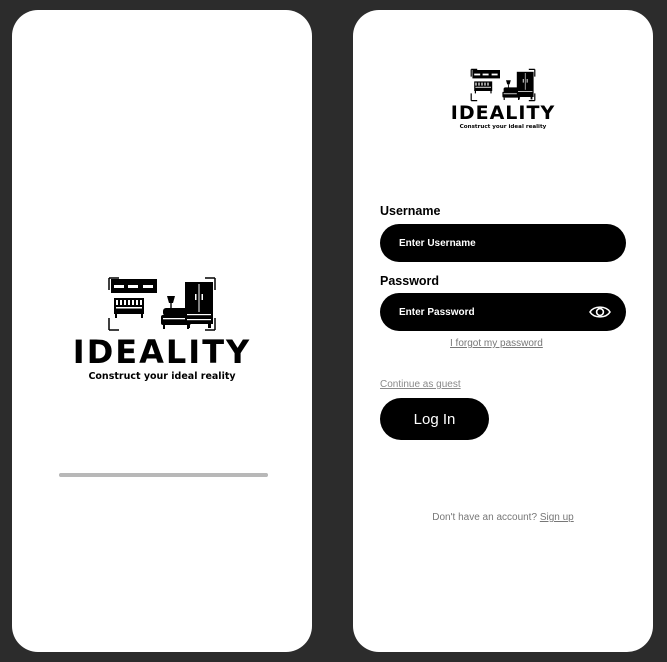  What do you see at coordinates (496, 343) in the screenshot?
I see `forgot-password-link: I forgot my password` at bounding box center [496, 343].